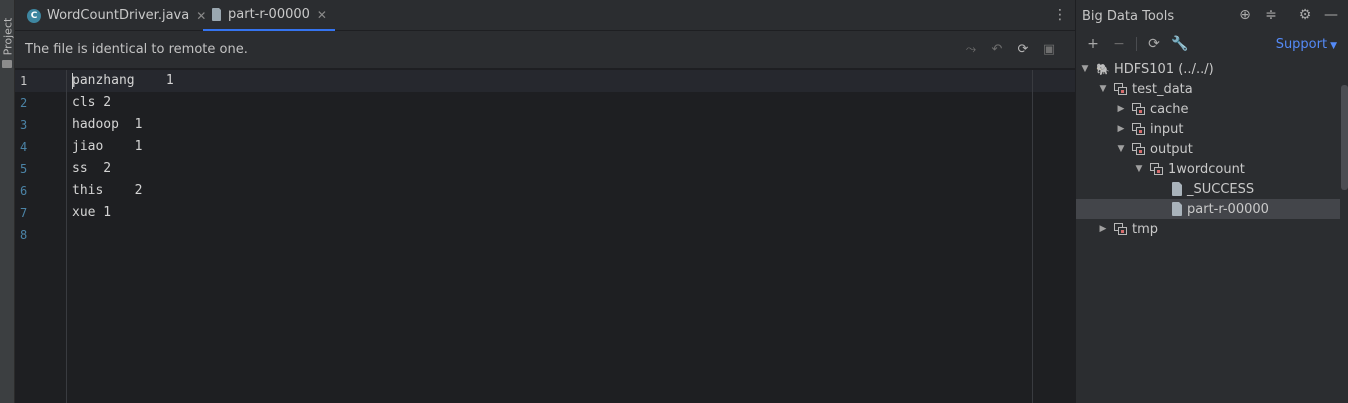 The image size is (1348, 403). I want to click on info-actions: ⤳ ↶ ⟳ ▣, so click(1010, 49).